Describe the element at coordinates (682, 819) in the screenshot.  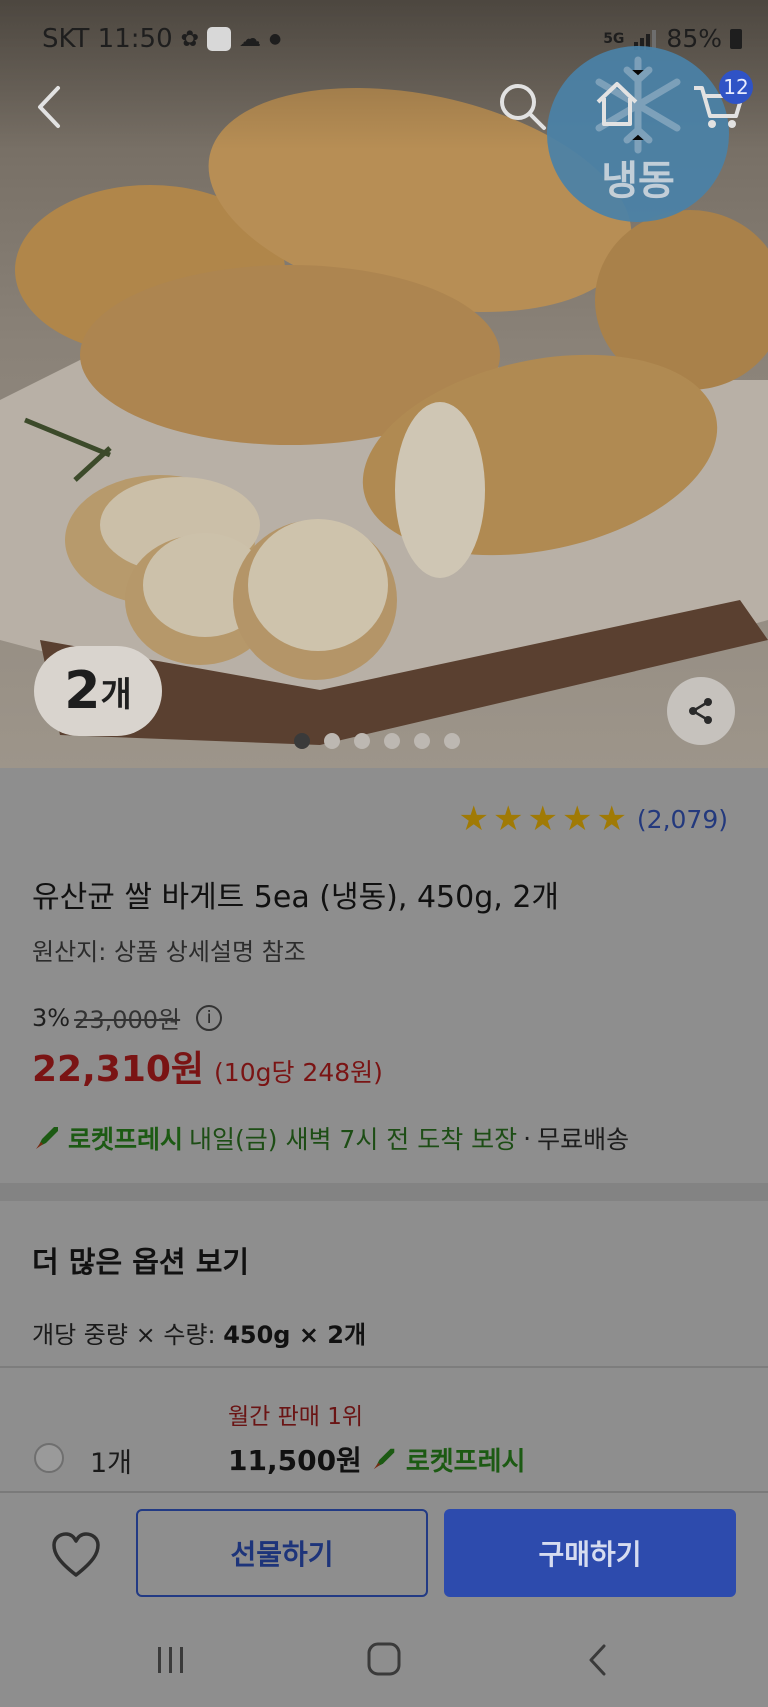
I see `review-count: (2,079)` at that location.